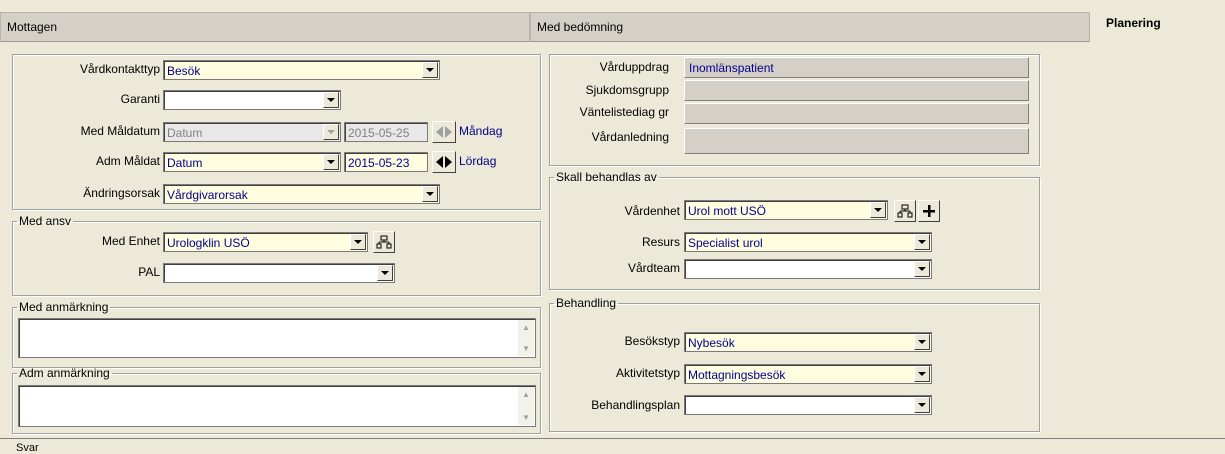 This screenshot has width=1225, height=454. What do you see at coordinates (120, 131) in the screenshot?
I see `med-maldatum-label: Med Måldatum` at bounding box center [120, 131].